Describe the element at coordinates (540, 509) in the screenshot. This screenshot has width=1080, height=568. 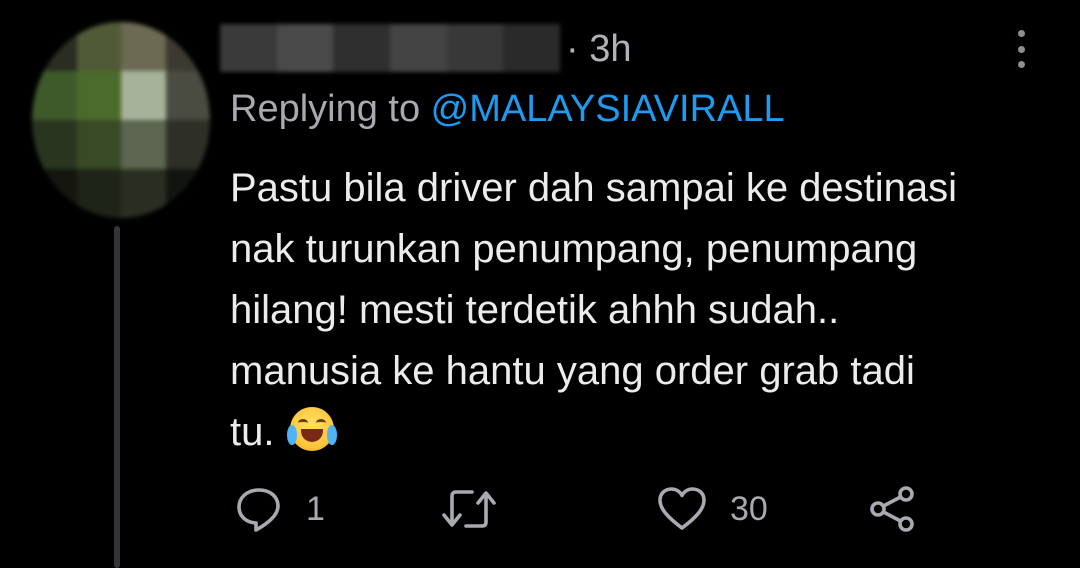
I see `action-bar: 1 30` at that location.